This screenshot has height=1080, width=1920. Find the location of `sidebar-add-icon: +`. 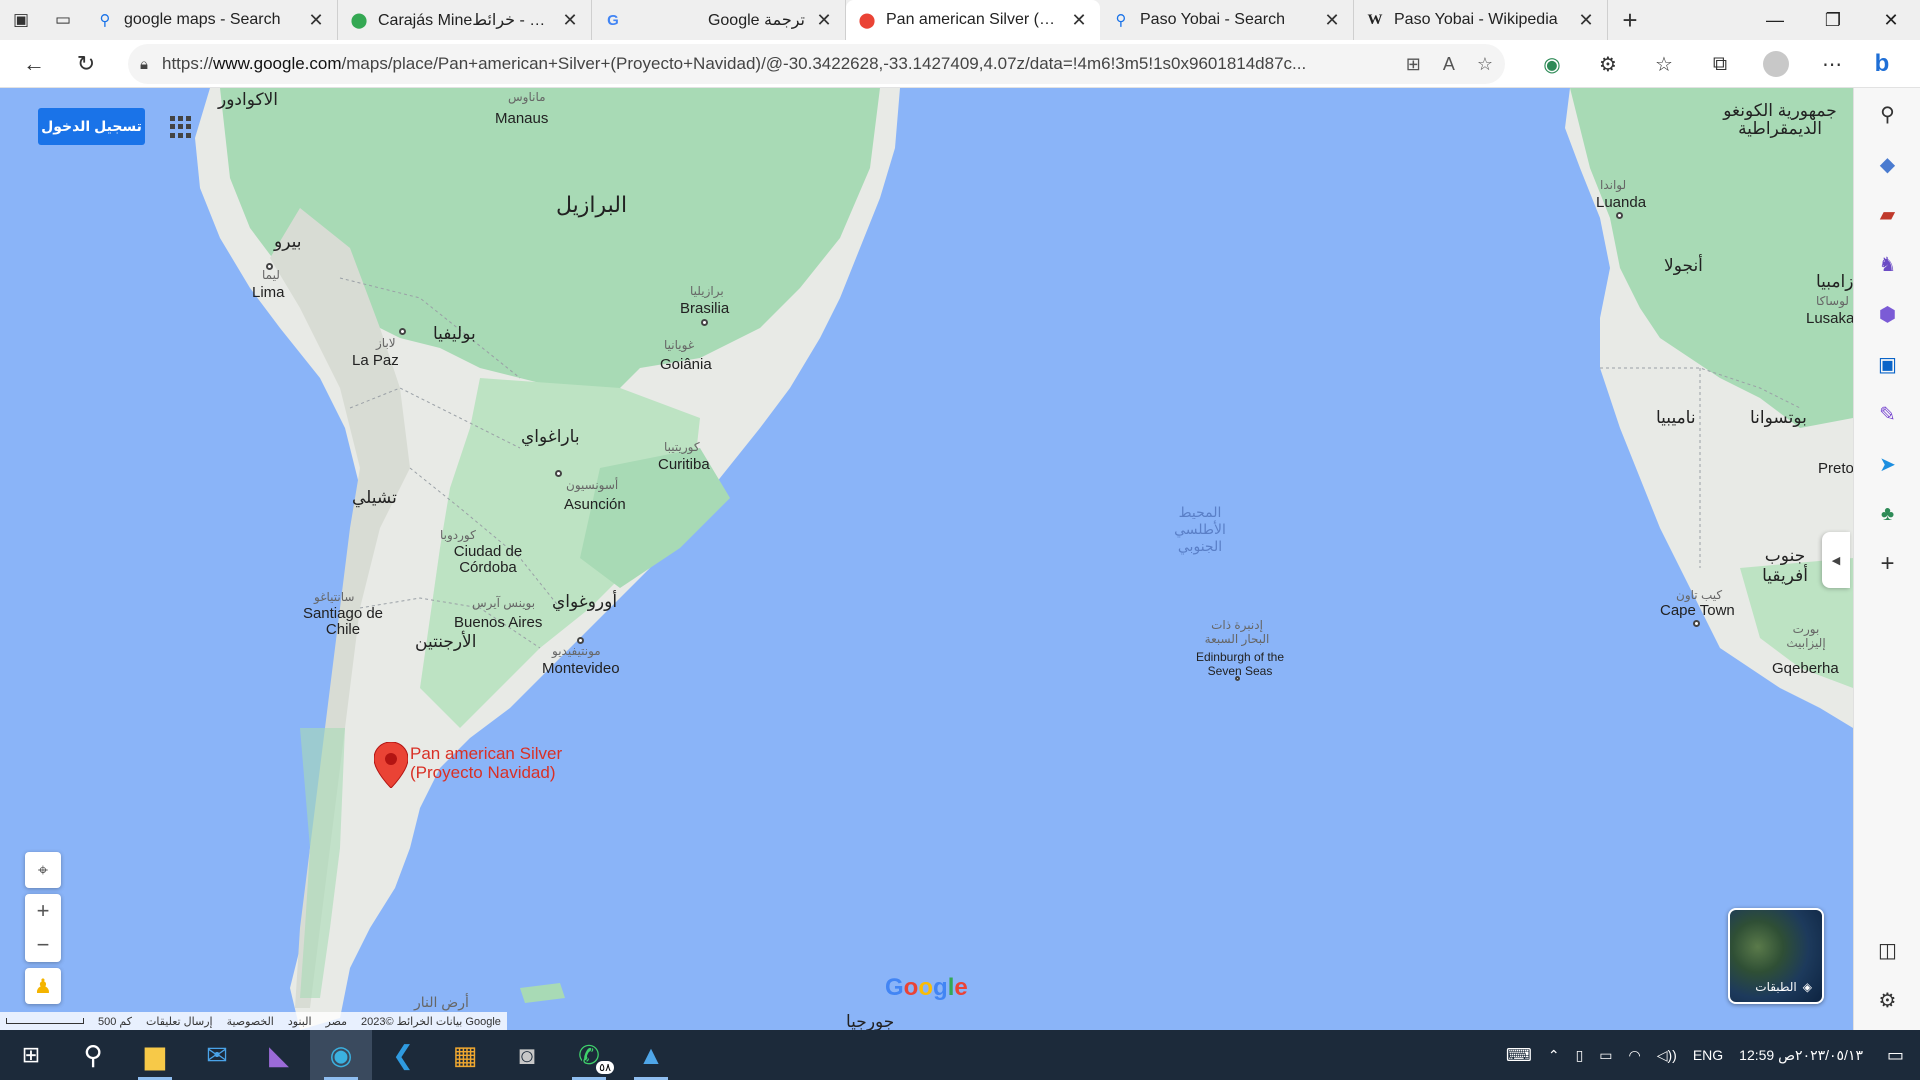

sidebar-add-icon: + is located at coordinates (1887, 564).